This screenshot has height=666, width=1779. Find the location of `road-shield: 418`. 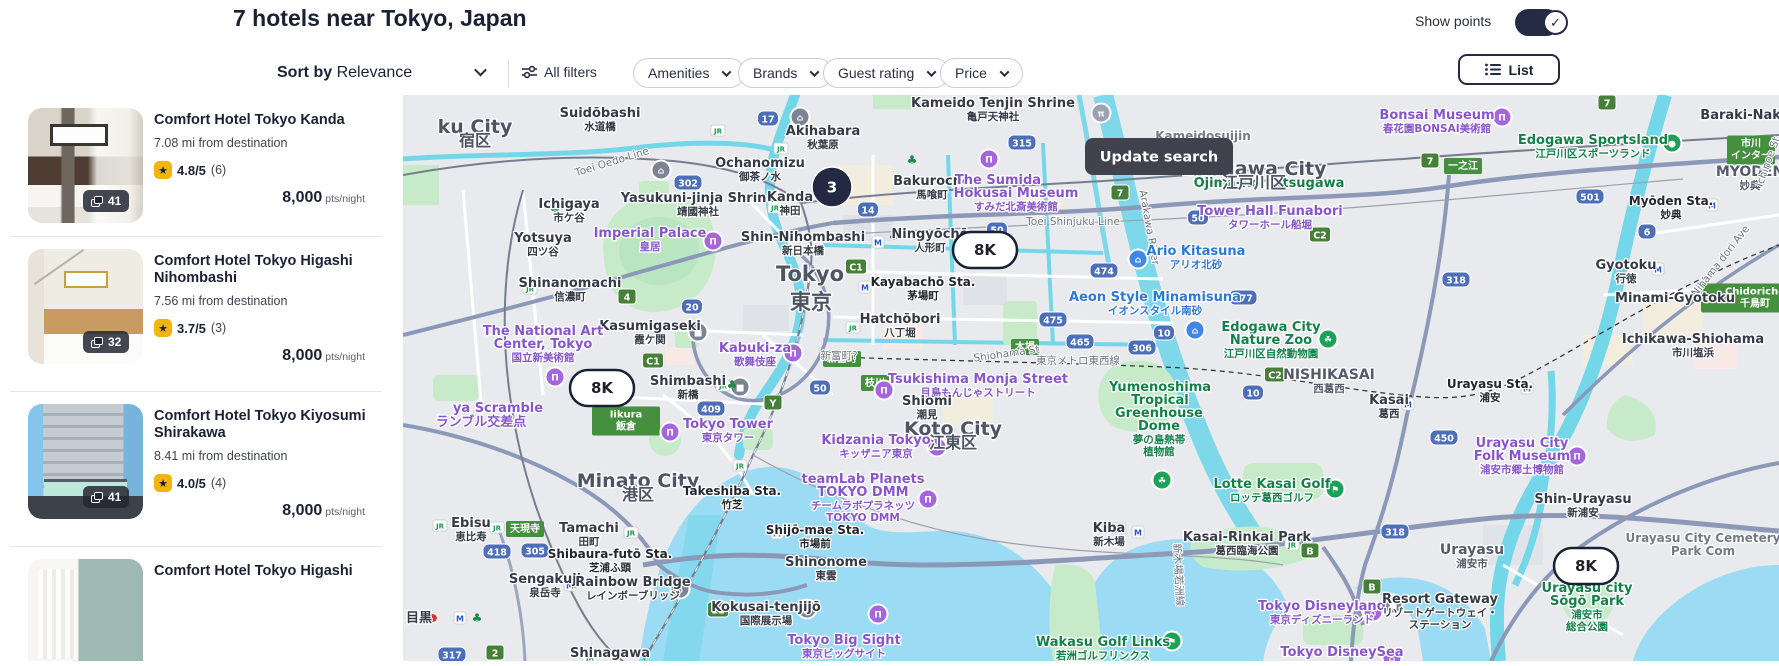

road-shield: 418 is located at coordinates (497, 551).